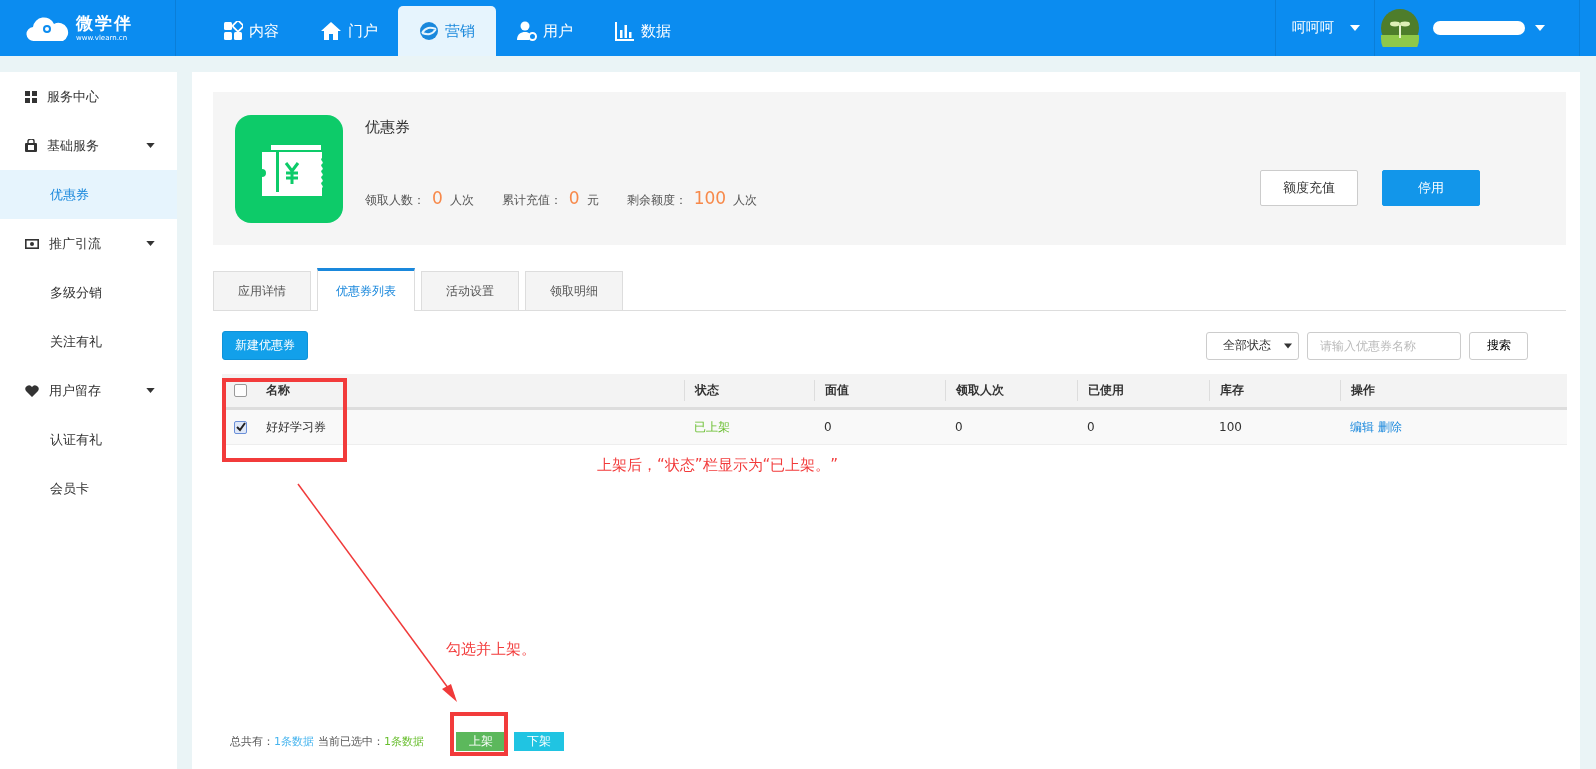 The width and height of the screenshot is (1596, 769). I want to click on stat-label: 累计充值：, so click(531, 200).